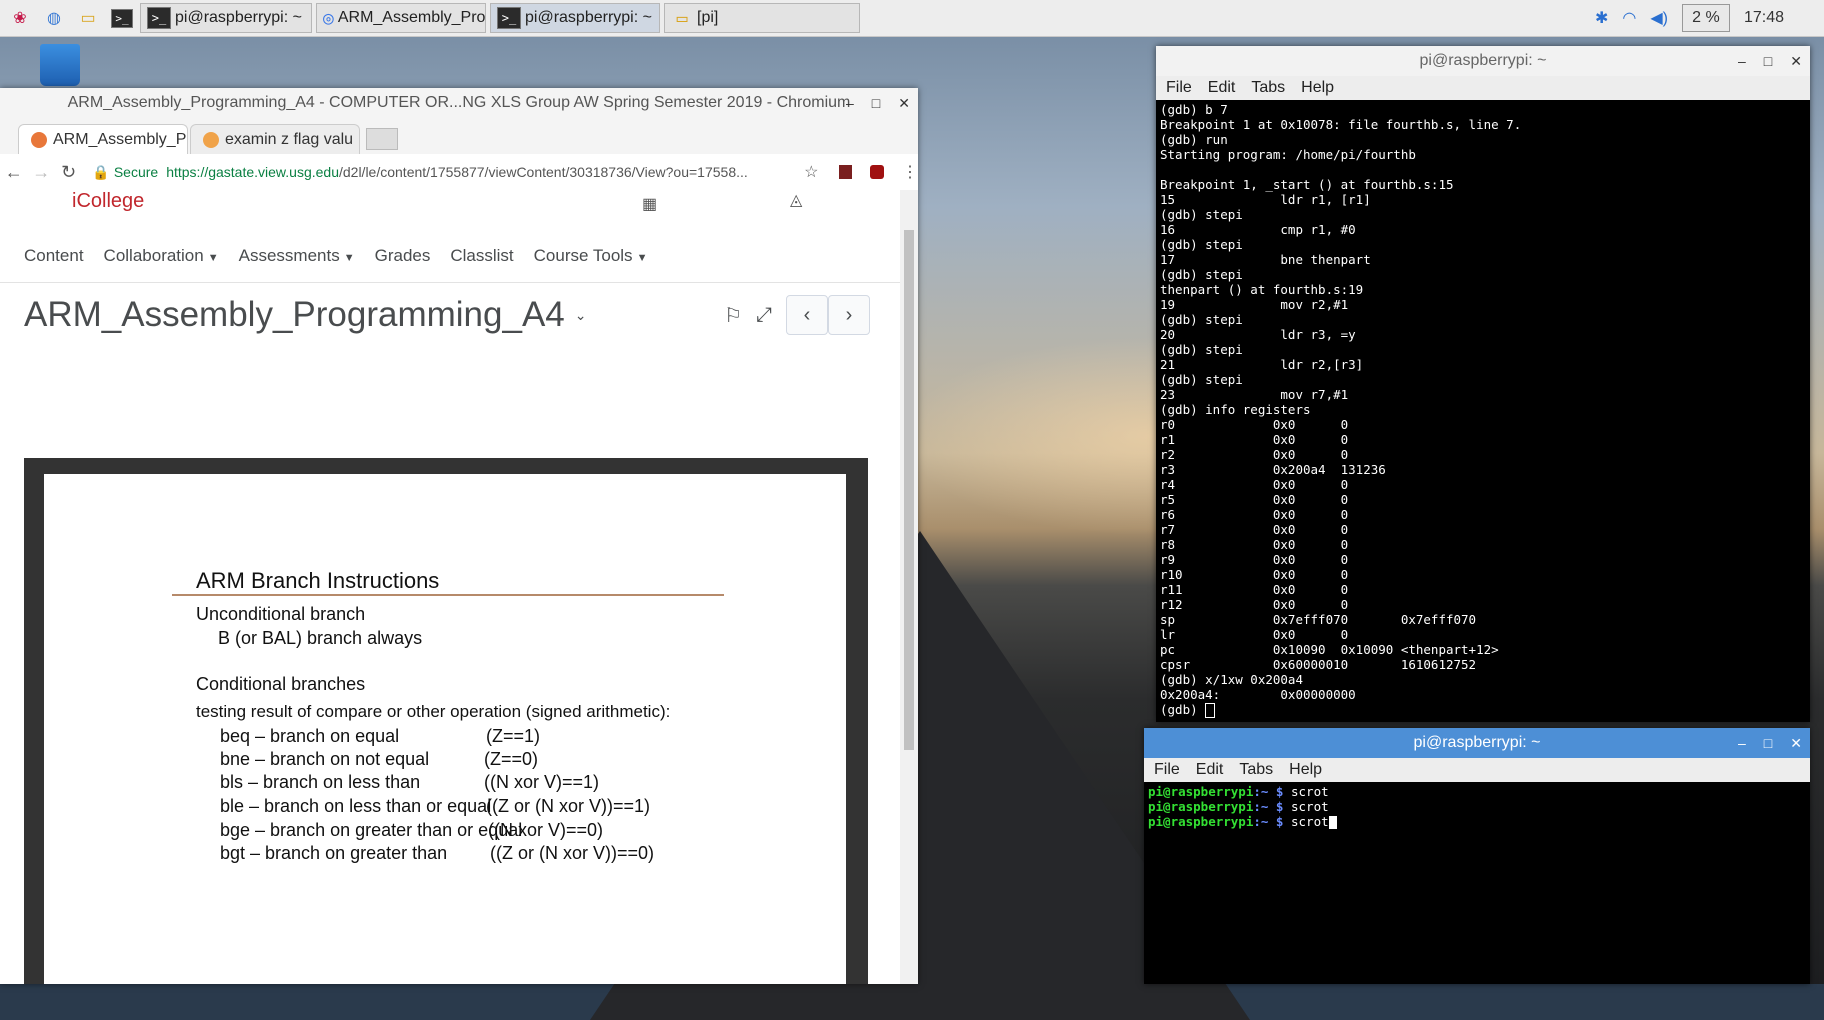 This screenshot has width=1824, height=1020. What do you see at coordinates (297, 256) in the screenshot?
I see `nav-assessments: Assessments ▼` at bounding box center [297, 256].